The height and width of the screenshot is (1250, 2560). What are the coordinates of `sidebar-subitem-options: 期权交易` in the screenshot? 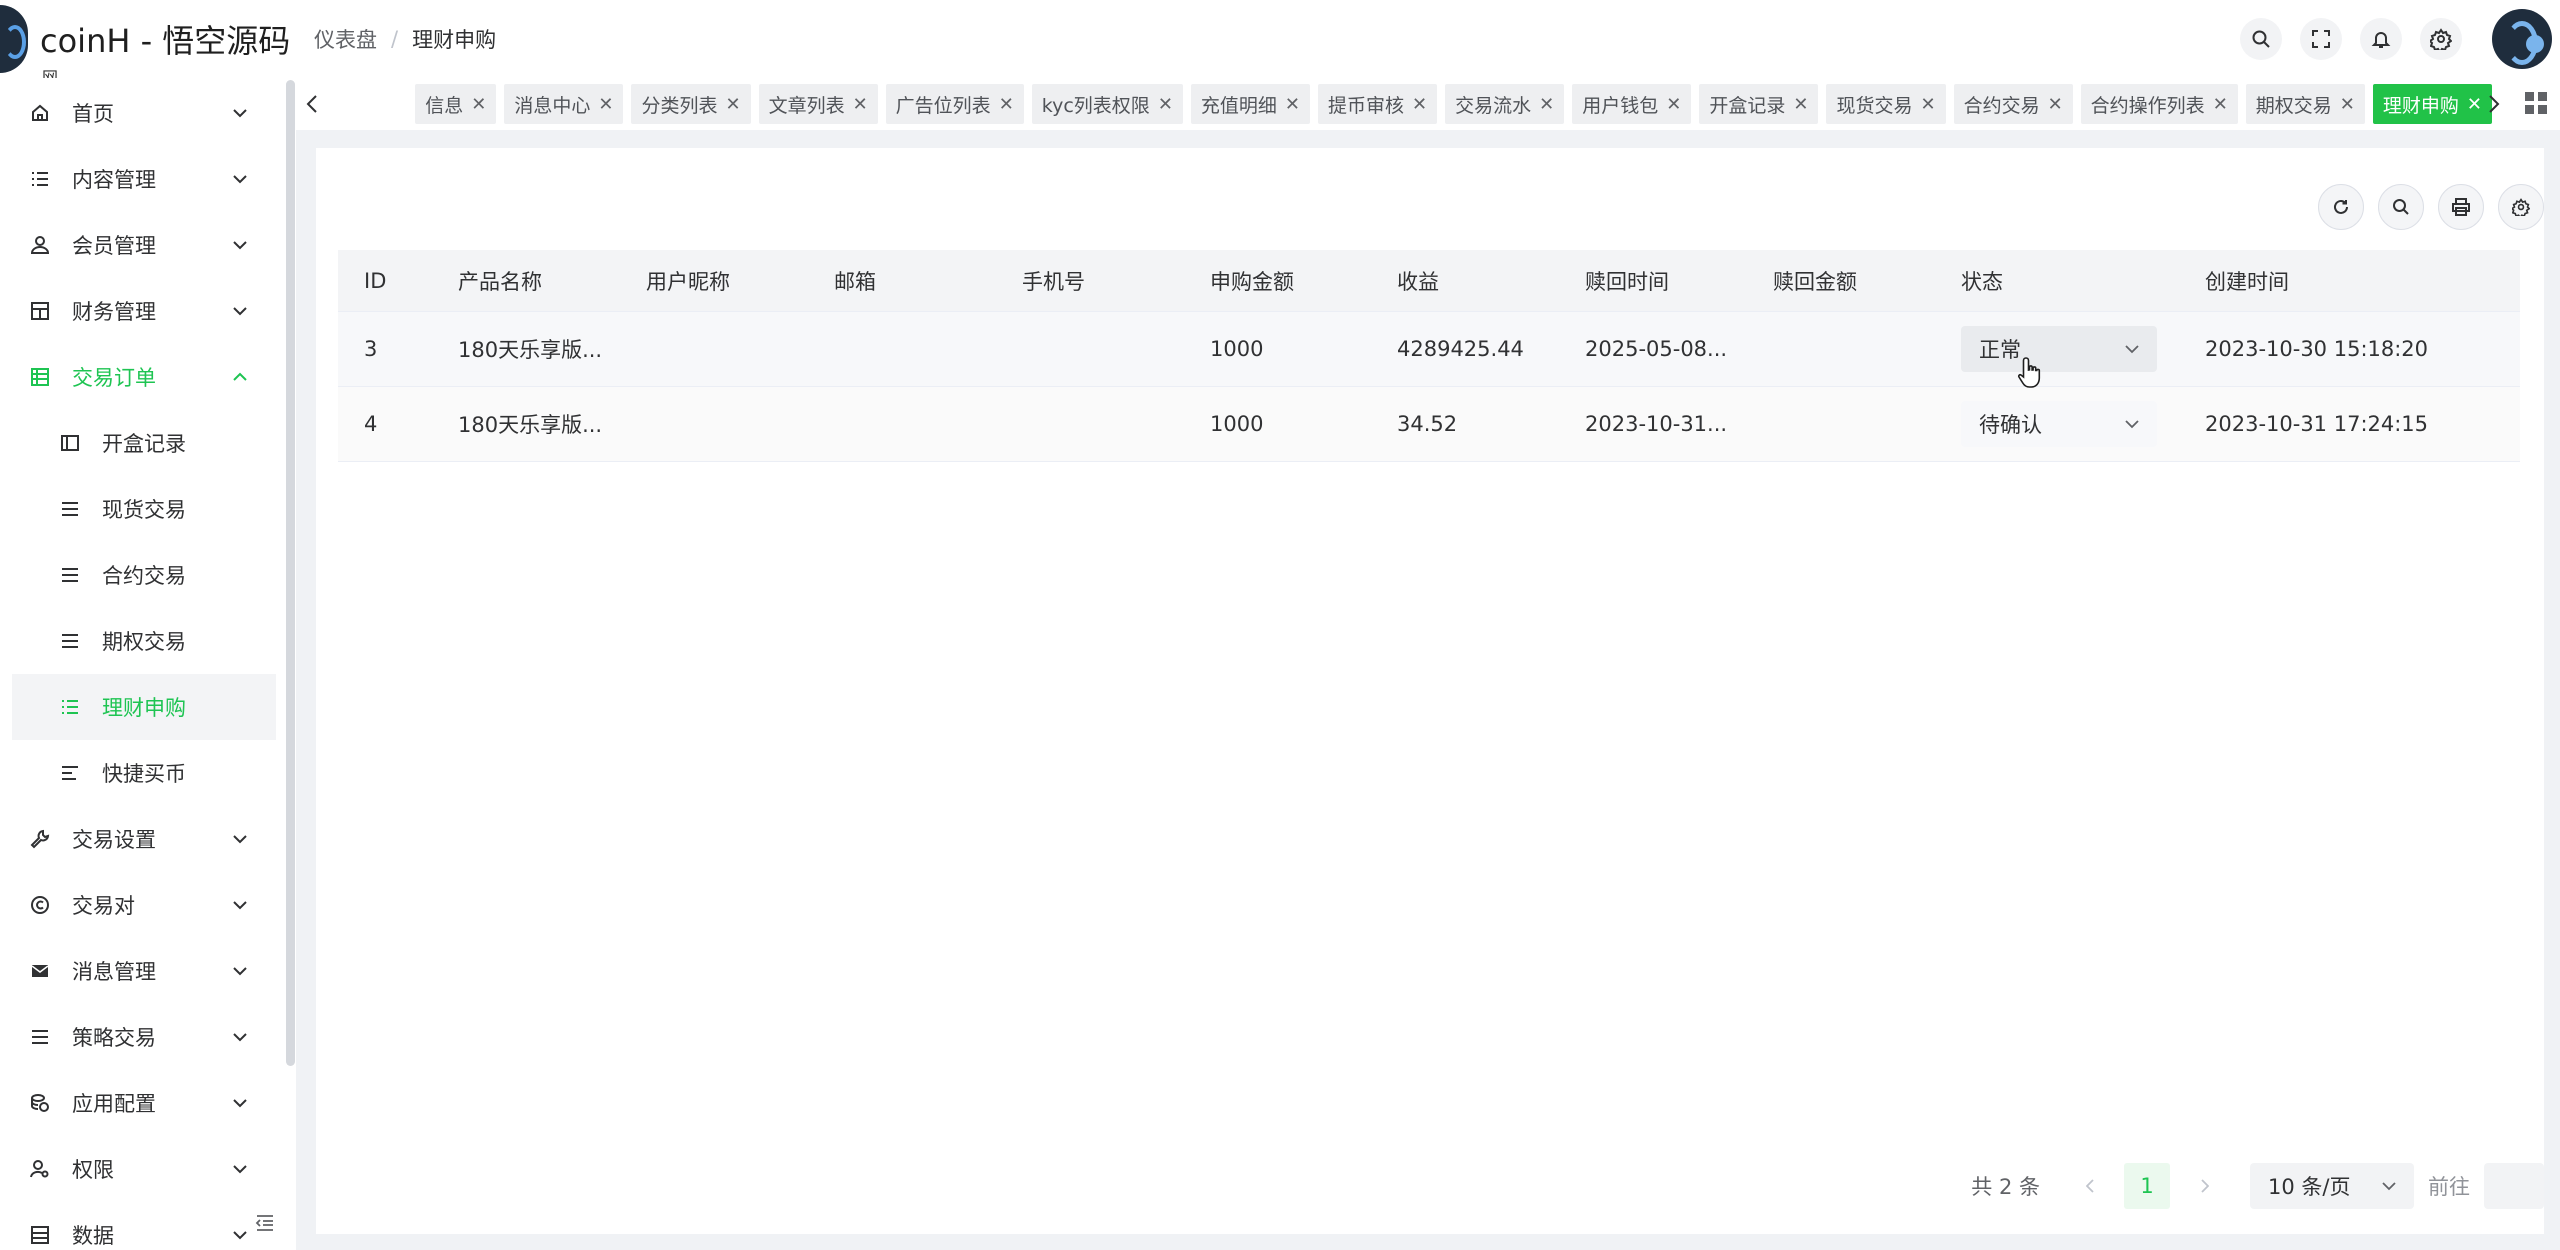 It's located at (138, 641).